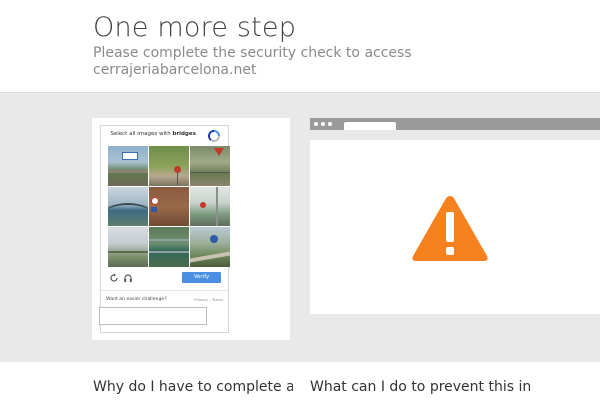 This screenshot has width=600, height=400. I want to click on verify-button: Verify, so click(201, 277).